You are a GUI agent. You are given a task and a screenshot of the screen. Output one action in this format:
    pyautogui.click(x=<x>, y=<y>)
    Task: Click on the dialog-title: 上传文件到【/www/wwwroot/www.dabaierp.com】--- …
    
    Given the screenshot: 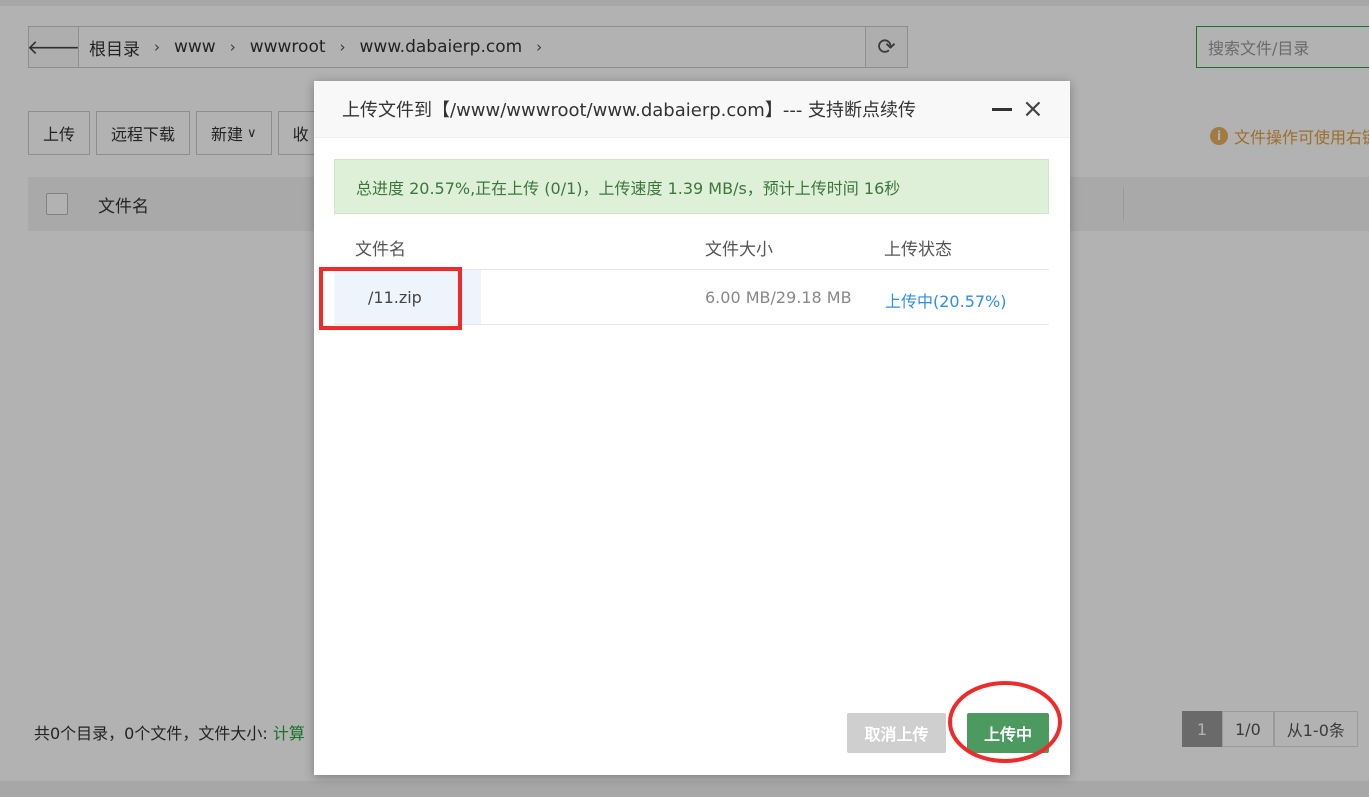 What is the action you would take?
    pyautogui.click(x=629, y=110)
    